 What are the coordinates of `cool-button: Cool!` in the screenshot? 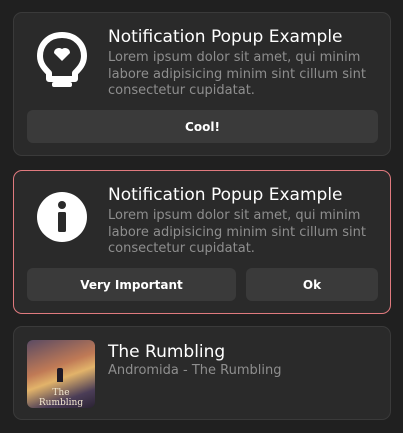 It's located at (202, 126).